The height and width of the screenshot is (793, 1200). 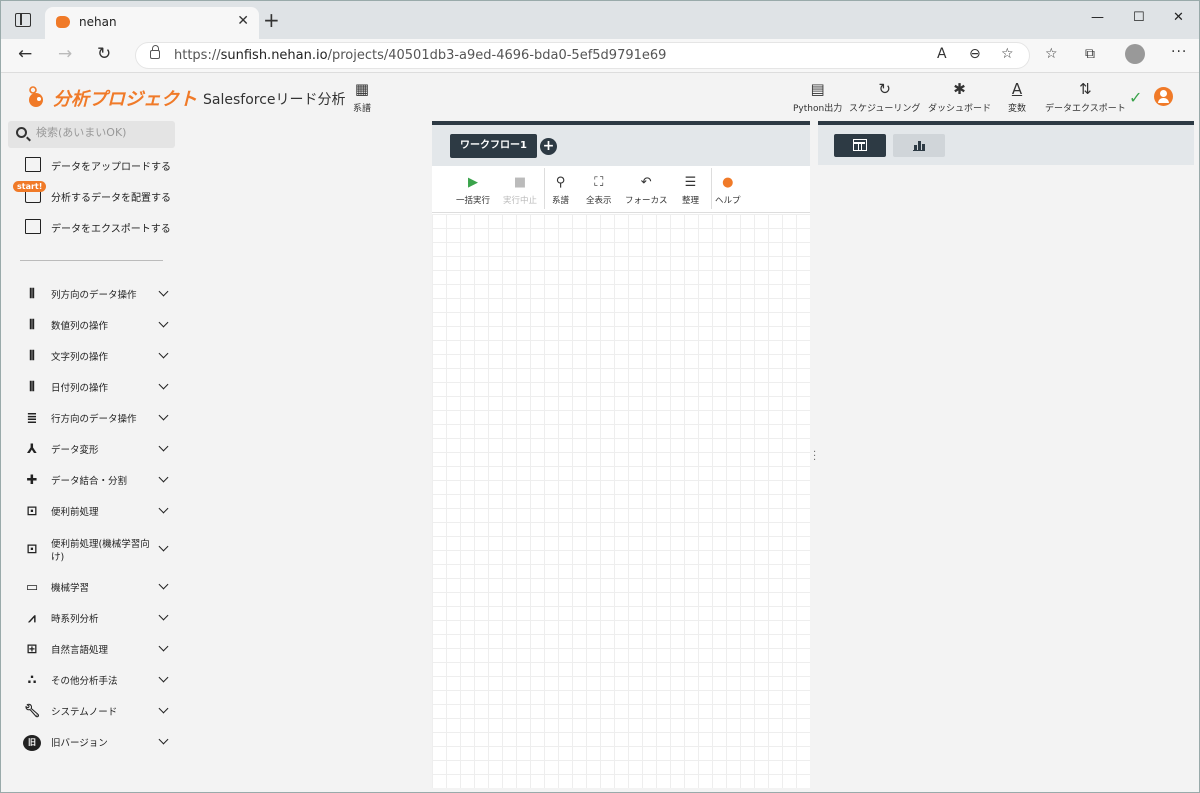 I want to click on tab-workflow-1: ワークフロー1, so click(x=493, y=146).